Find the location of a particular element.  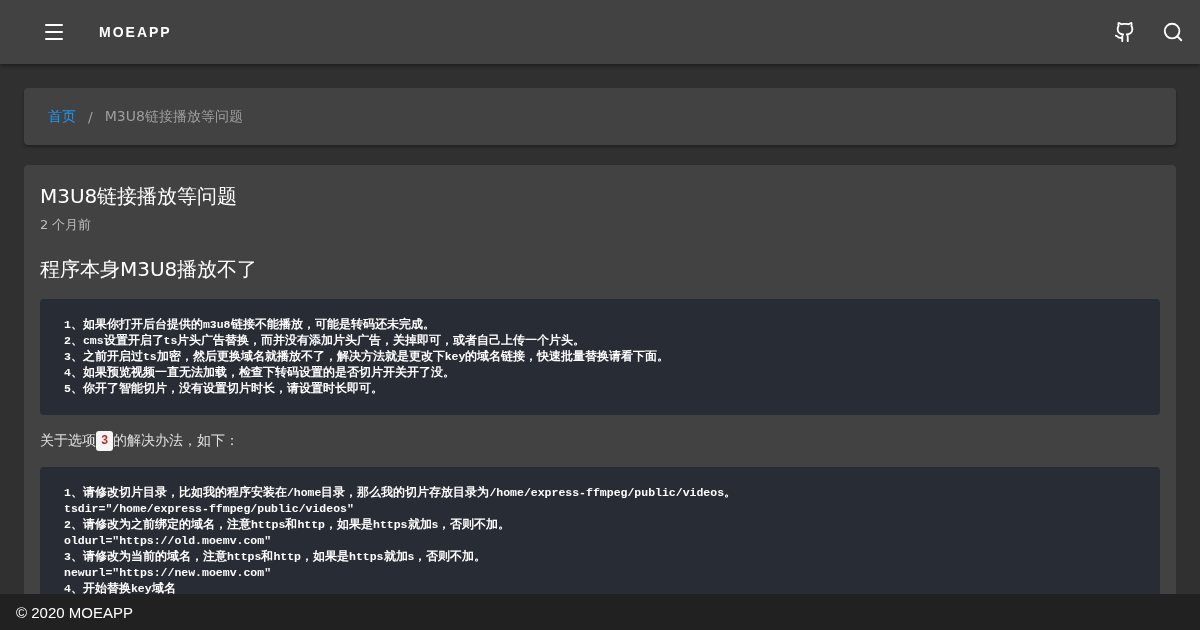

paragraph-text: 的解决办法，如下： is located at coordinates (176, 441).